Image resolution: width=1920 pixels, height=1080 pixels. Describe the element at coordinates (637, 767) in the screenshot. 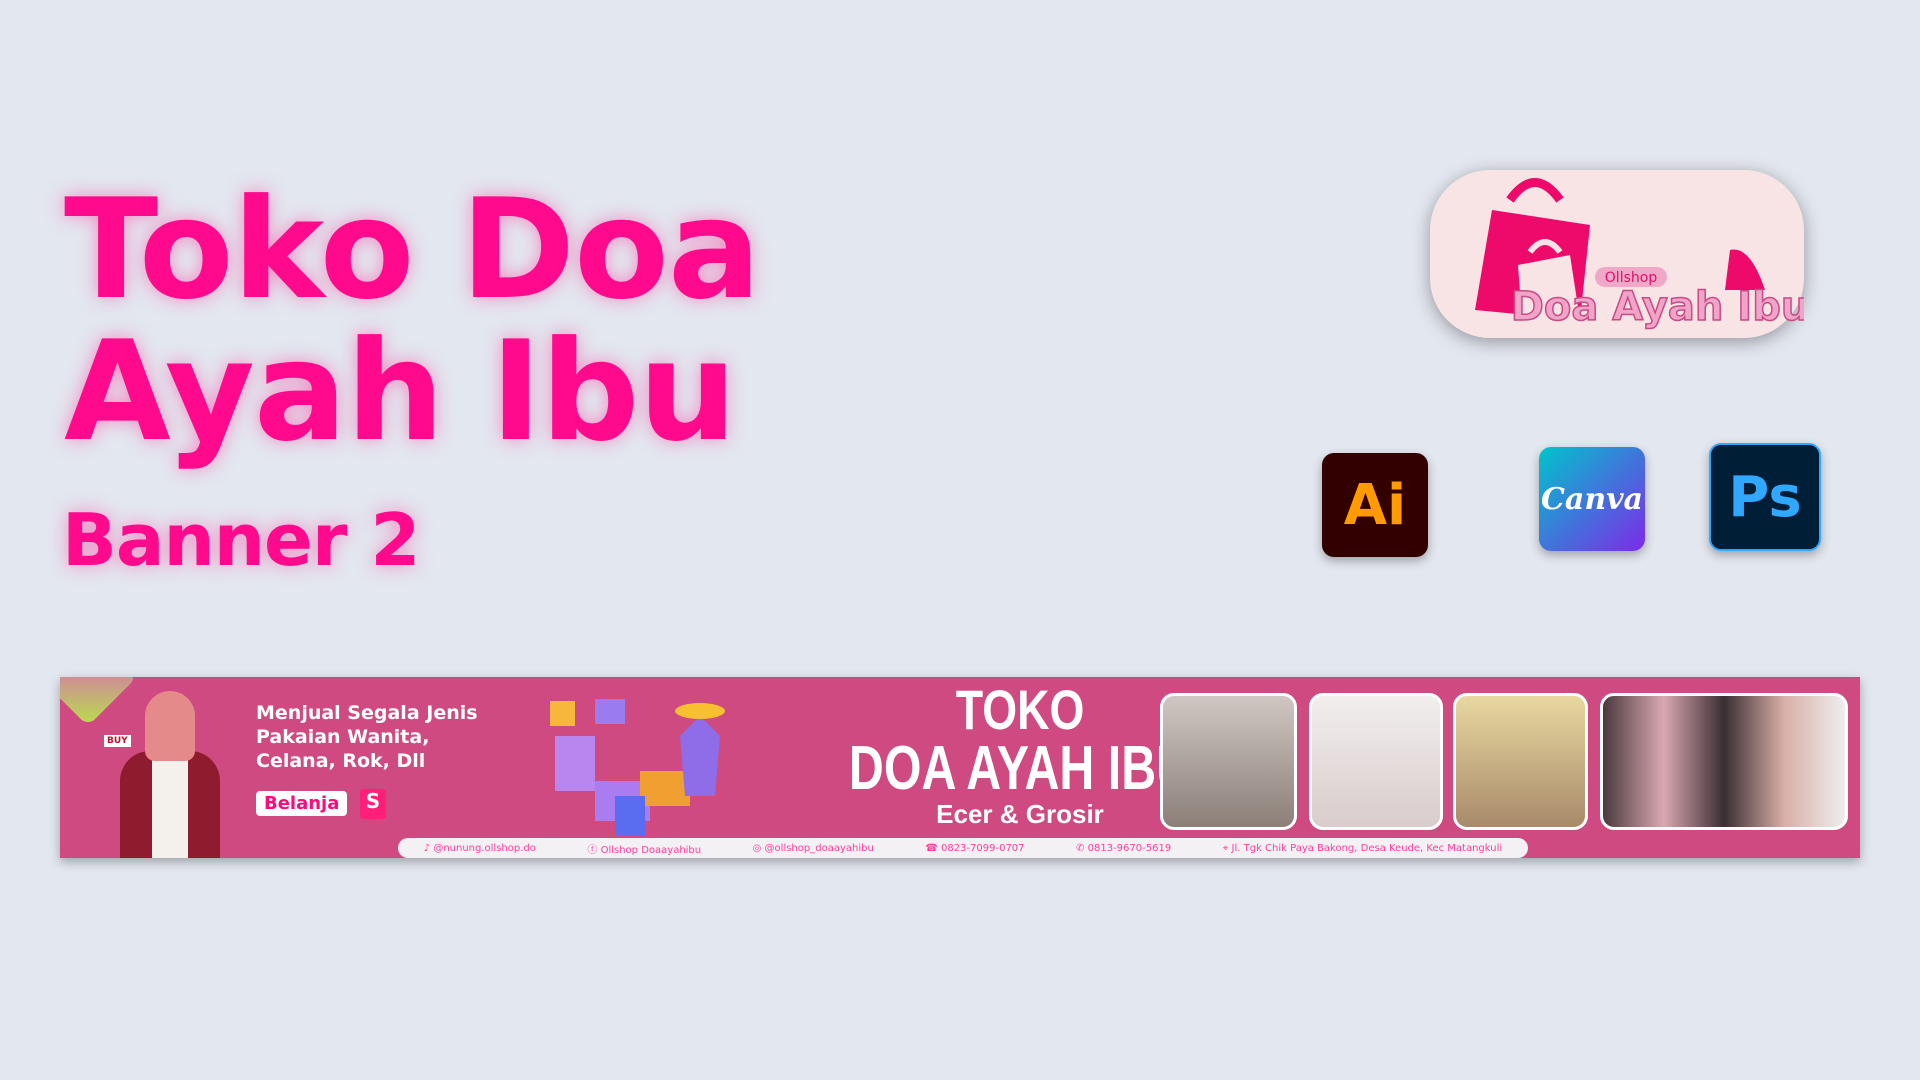

I see `shopping-items-illustration` at that location.